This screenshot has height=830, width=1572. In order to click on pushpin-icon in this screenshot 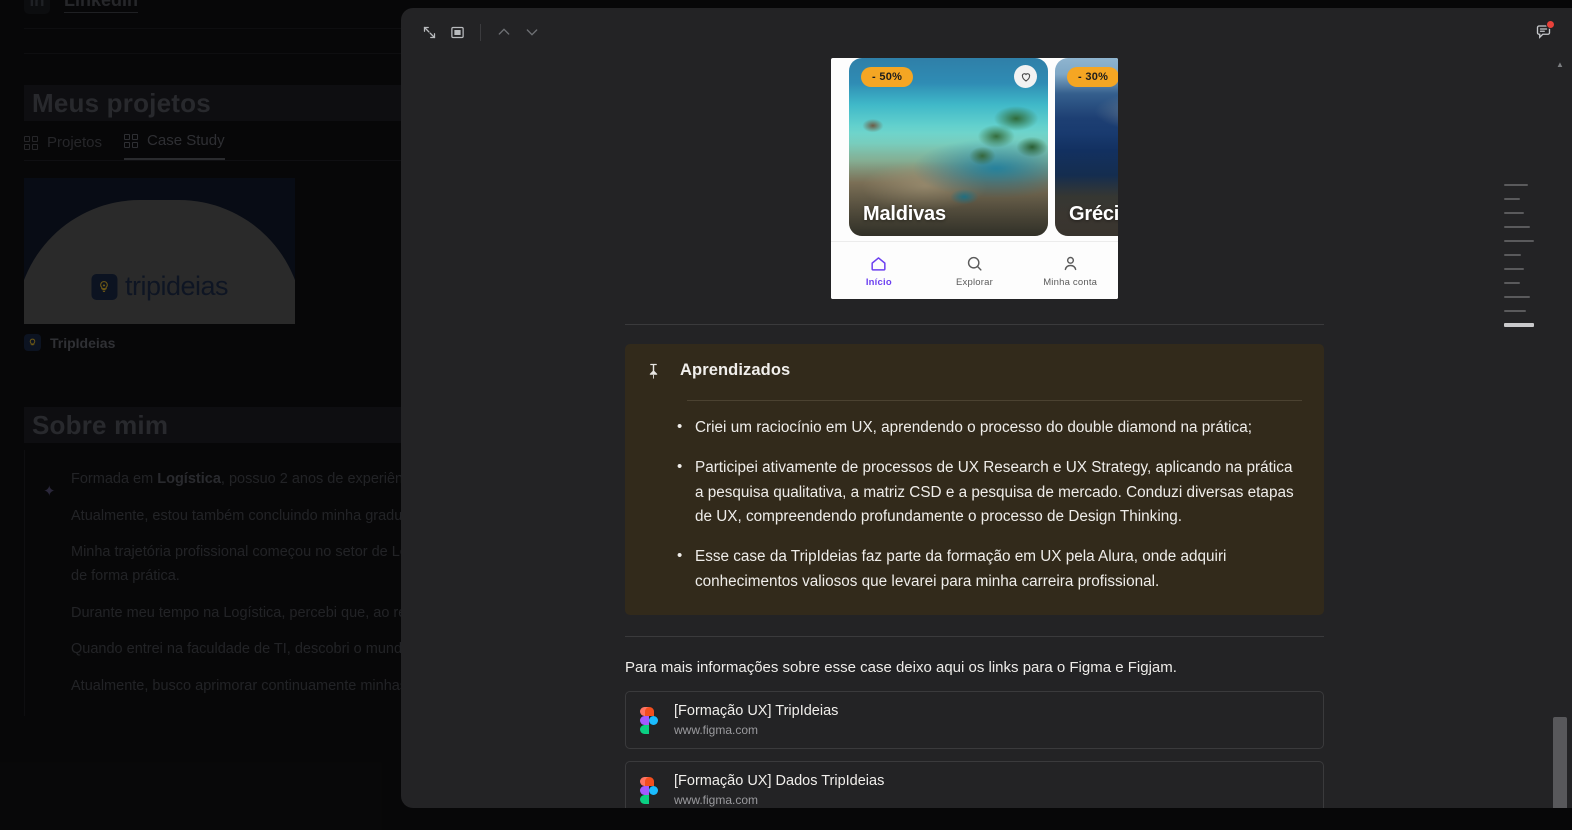, I will do `click(653, 374)`.